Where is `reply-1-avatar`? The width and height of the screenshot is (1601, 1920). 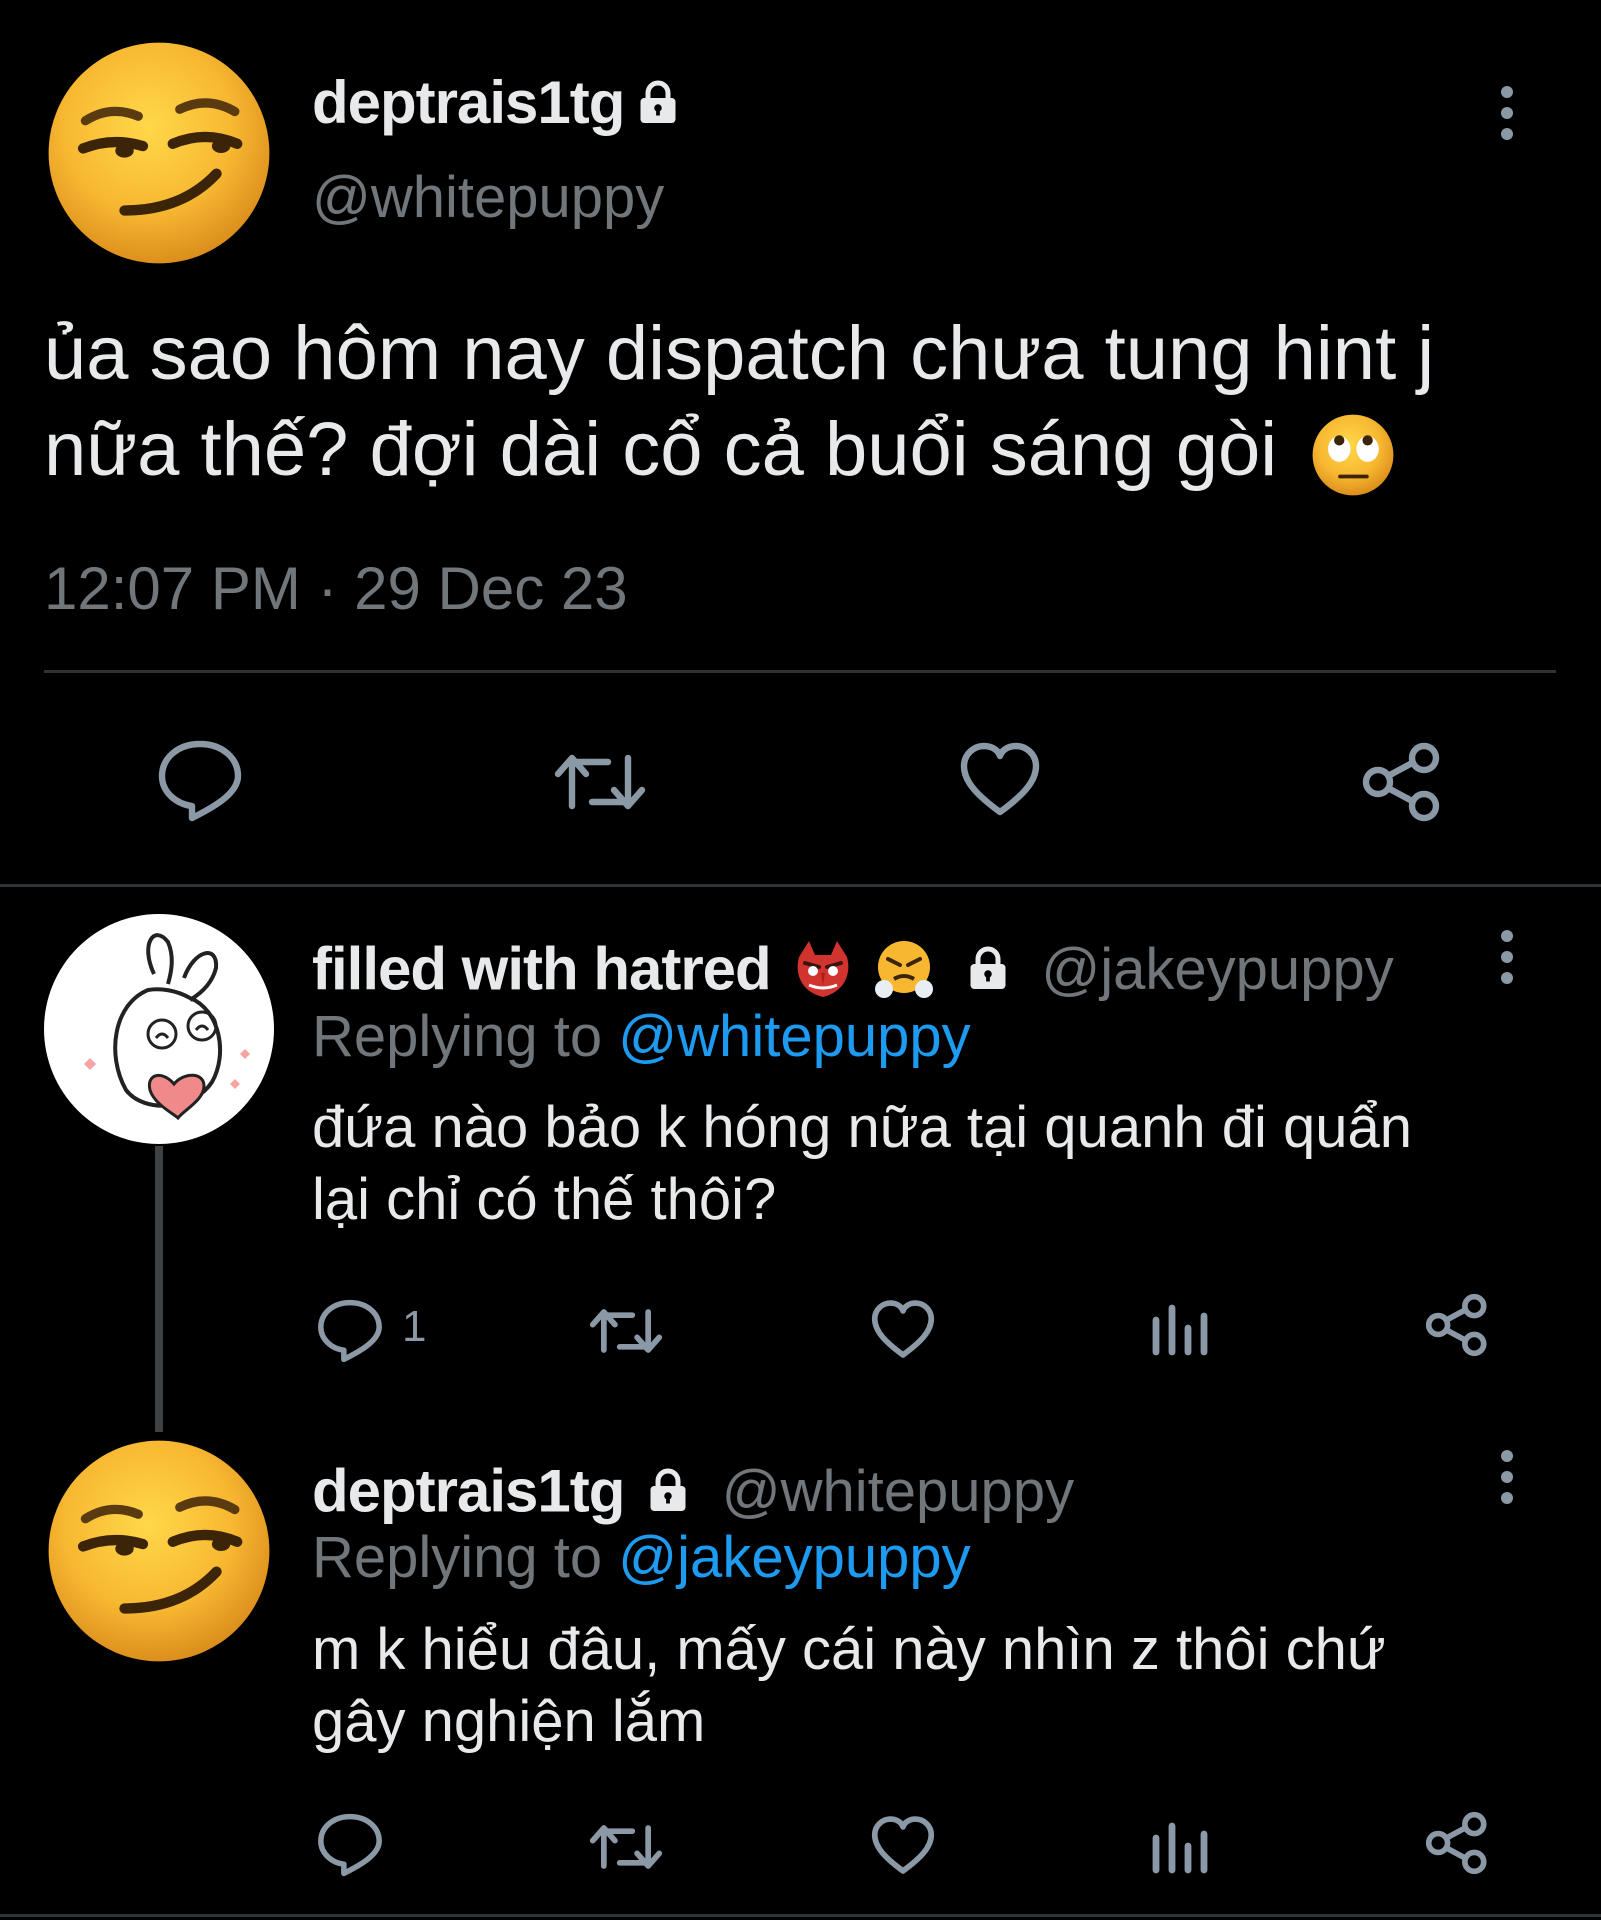
reply-1-avatar is located at coordinates (159, 1029).